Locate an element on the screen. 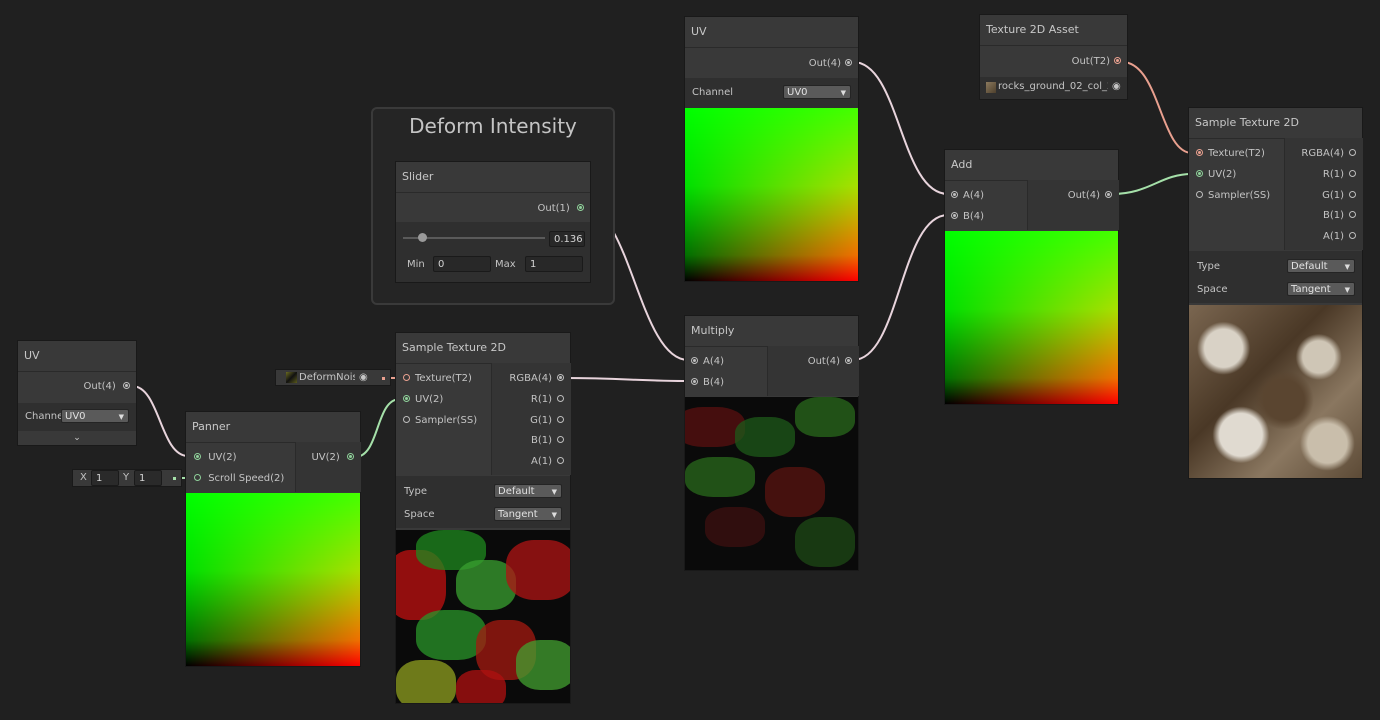  chevron-down-icon: ⌄ is located at coordinates (77, 438).